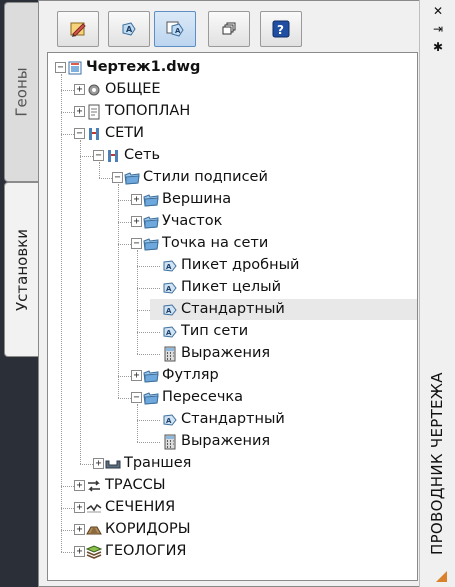 This screenshot has height=587, width=455. What do you see at coordinates (438, 29) in the screenshot?
I see `autohide-icon: ⇥` at bounding box center [438, 29].